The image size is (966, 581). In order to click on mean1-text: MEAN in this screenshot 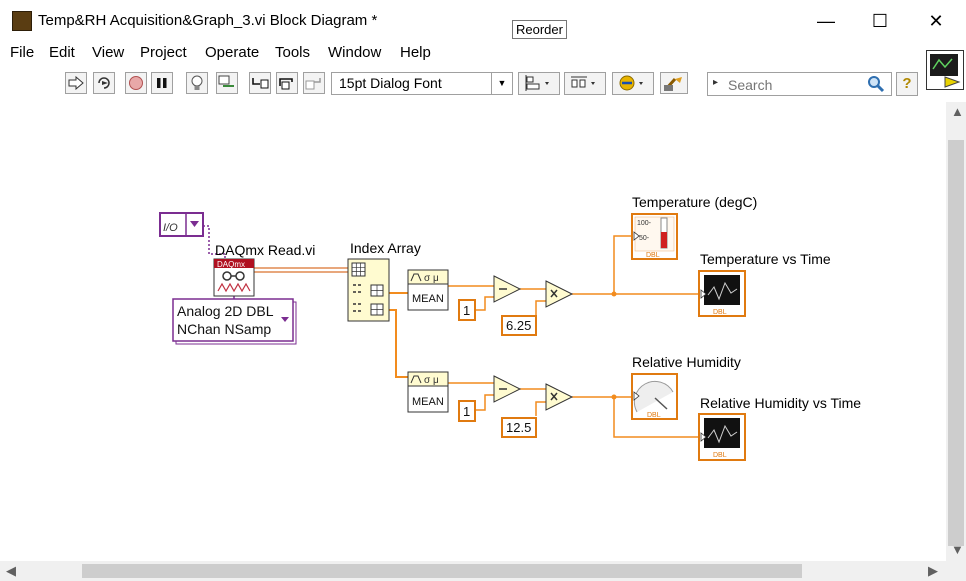, I will do `click(428, 299)`.